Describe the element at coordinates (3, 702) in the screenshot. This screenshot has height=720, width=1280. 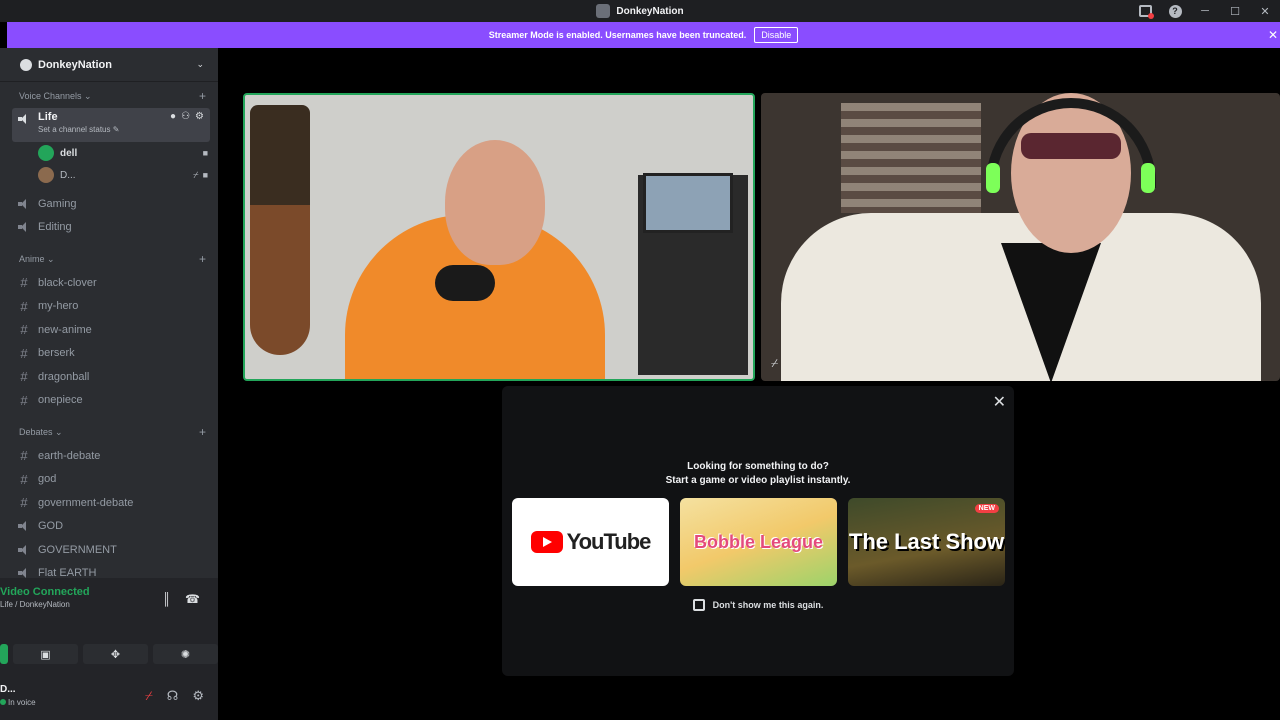
I see `status-dot-icon` at that location.